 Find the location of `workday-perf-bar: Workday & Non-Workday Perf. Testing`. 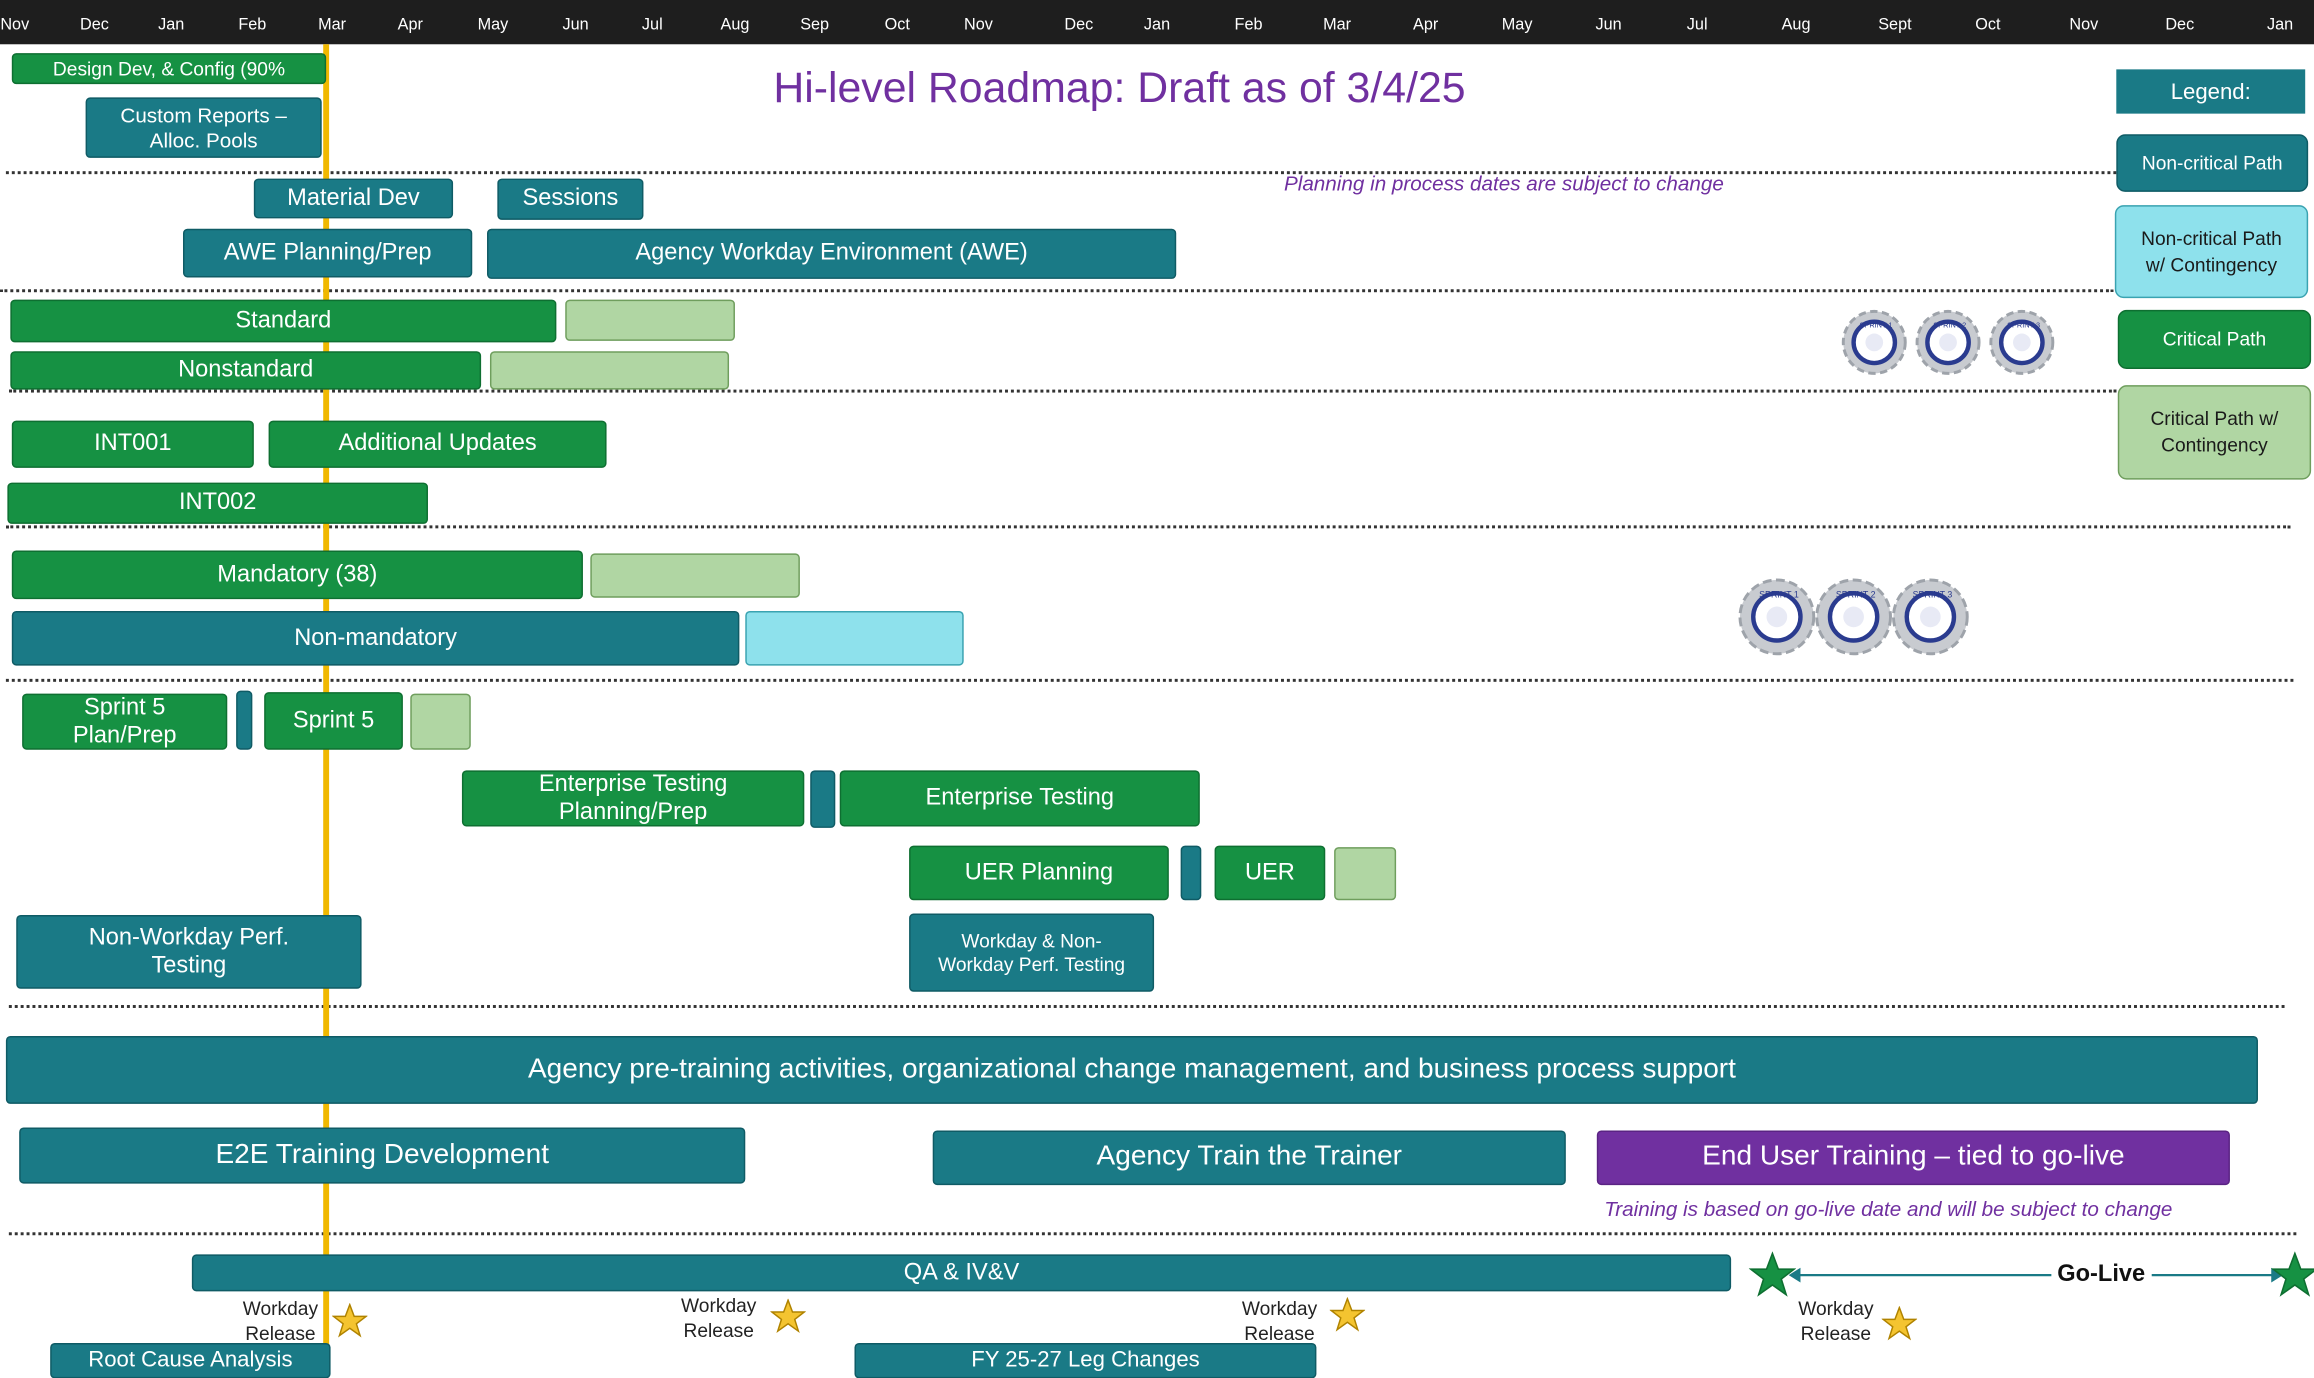

workday-perf-bar: Workday & Non-Workday Perf. Testing is located at coordinates (1032, 952).